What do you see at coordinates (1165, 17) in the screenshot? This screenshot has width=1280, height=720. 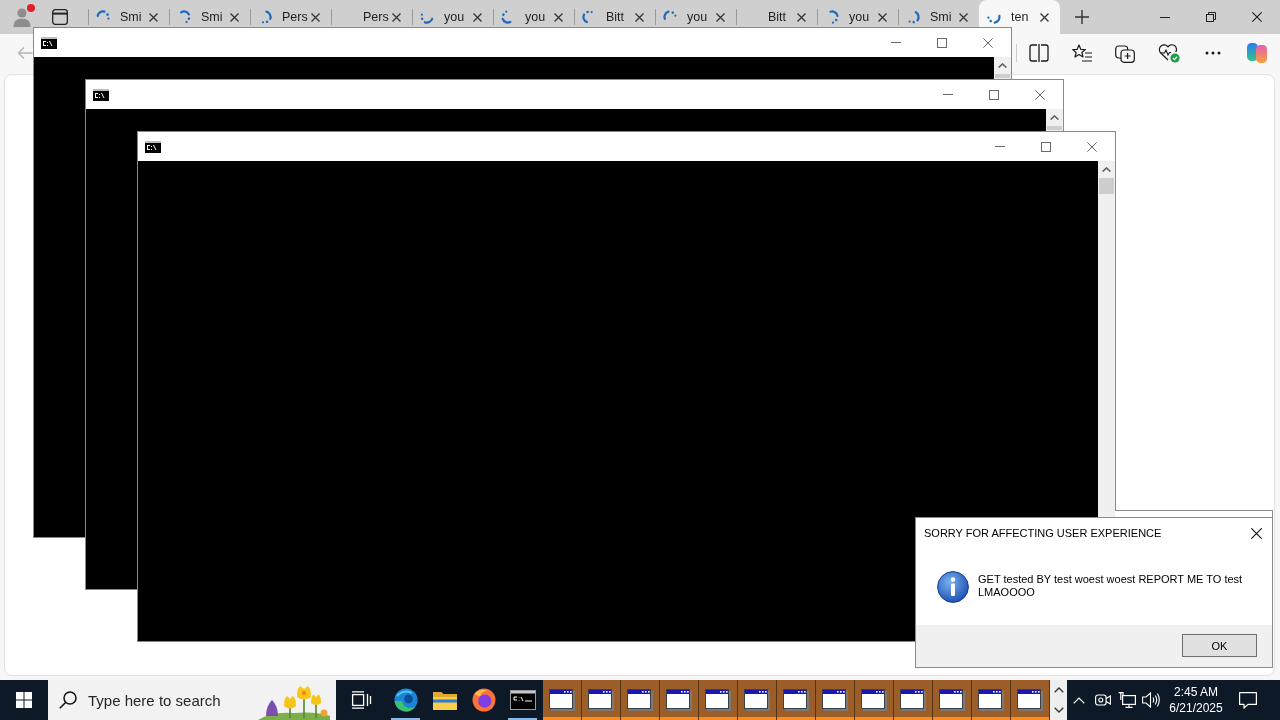 I see `minimize-icon` at bounding box center [1165, 17].